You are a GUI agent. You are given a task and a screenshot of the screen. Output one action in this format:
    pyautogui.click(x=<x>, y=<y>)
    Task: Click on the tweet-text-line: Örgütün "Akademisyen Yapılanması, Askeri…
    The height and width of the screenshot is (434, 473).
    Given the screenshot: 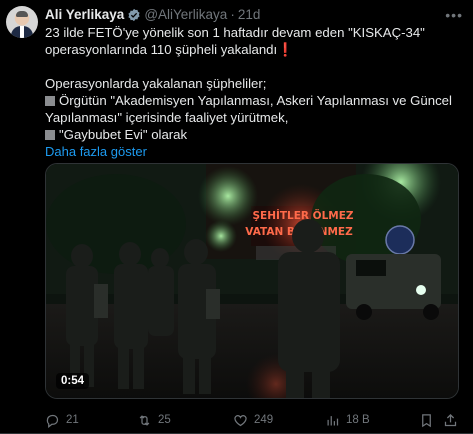 What is the action you would take?
    pyautogui.click(x=254, y=100)
    